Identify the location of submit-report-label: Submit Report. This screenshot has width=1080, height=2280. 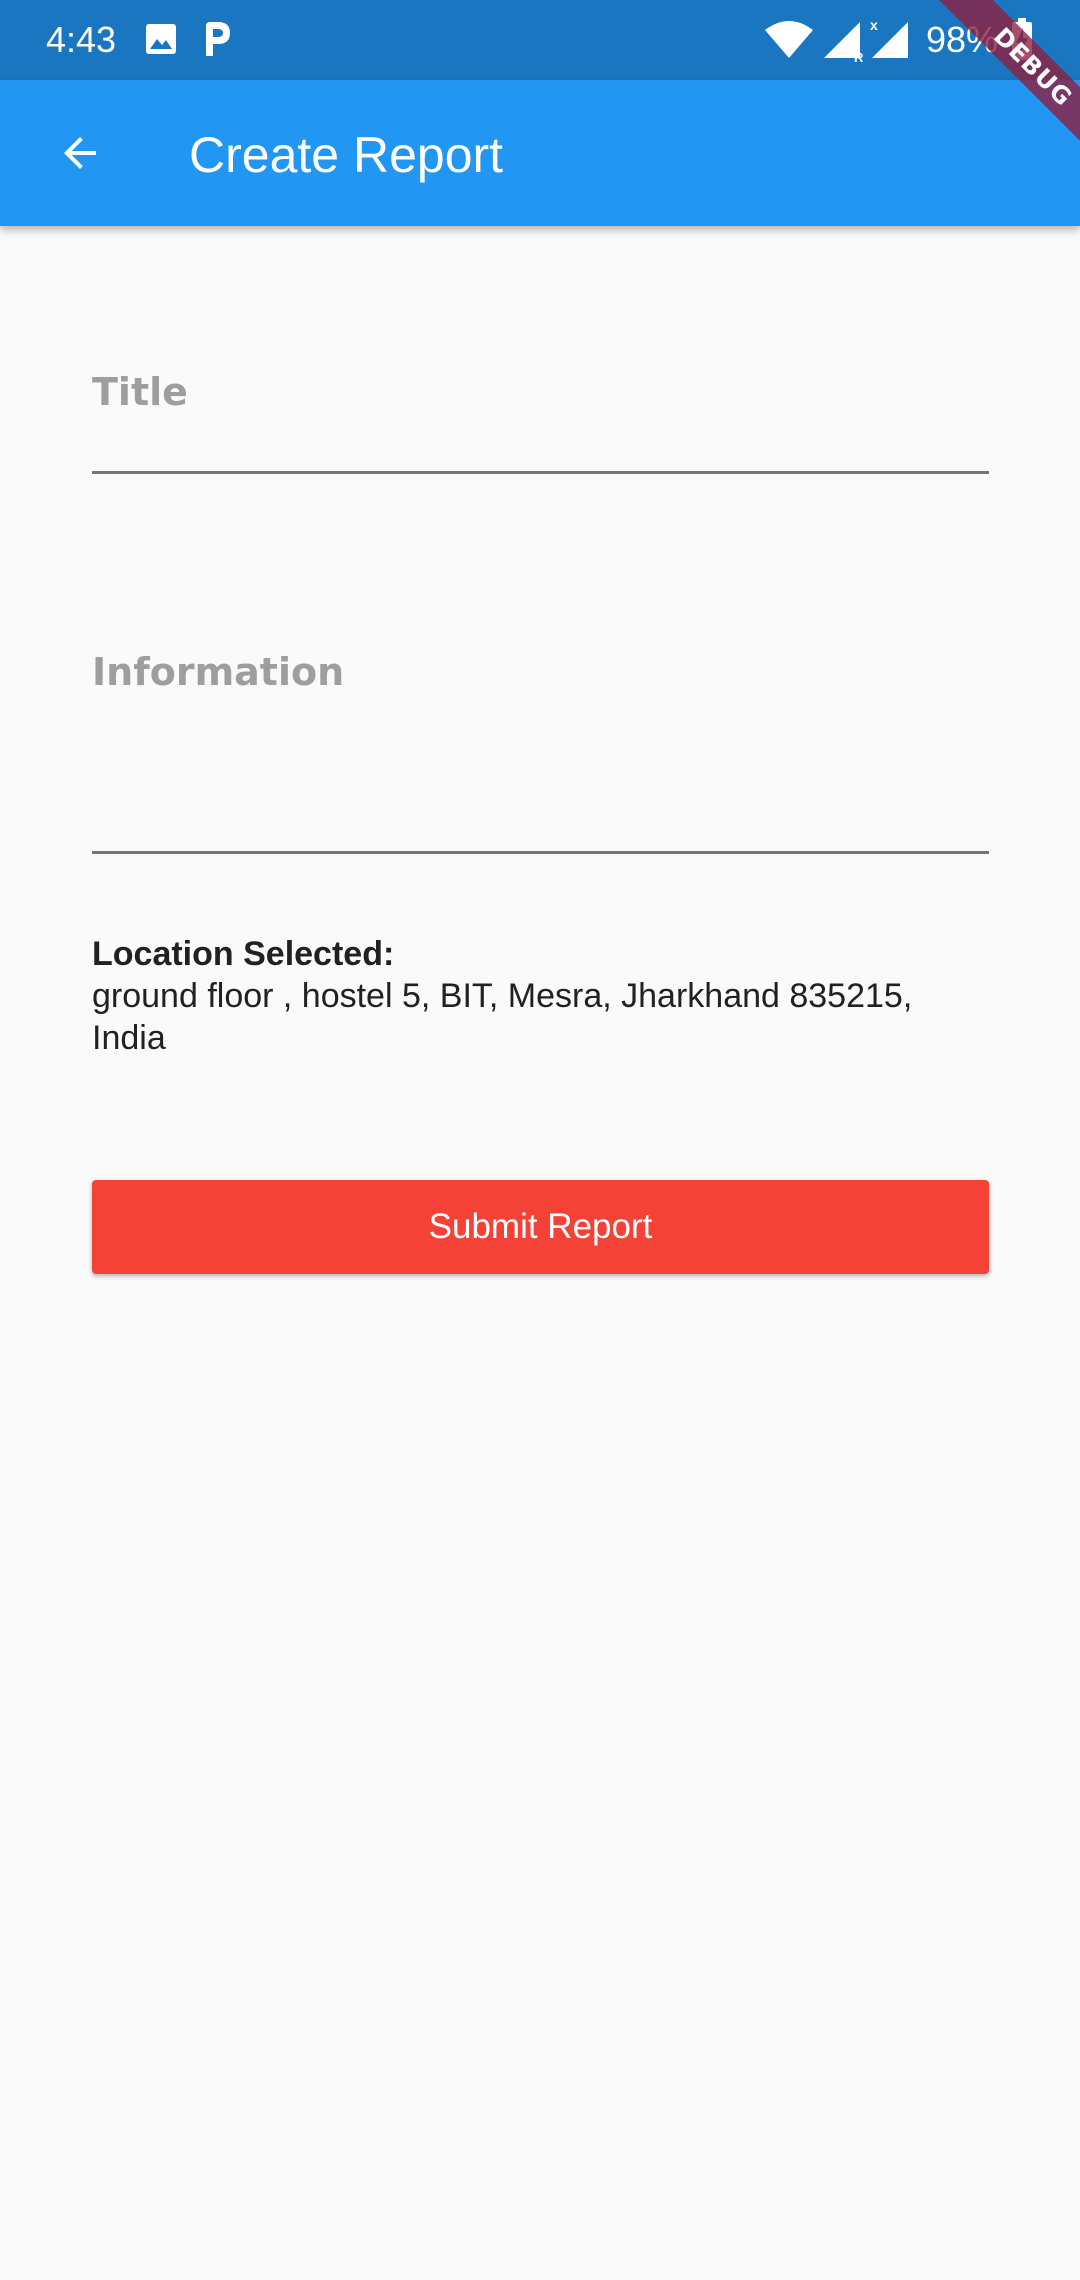
(540, 1226).